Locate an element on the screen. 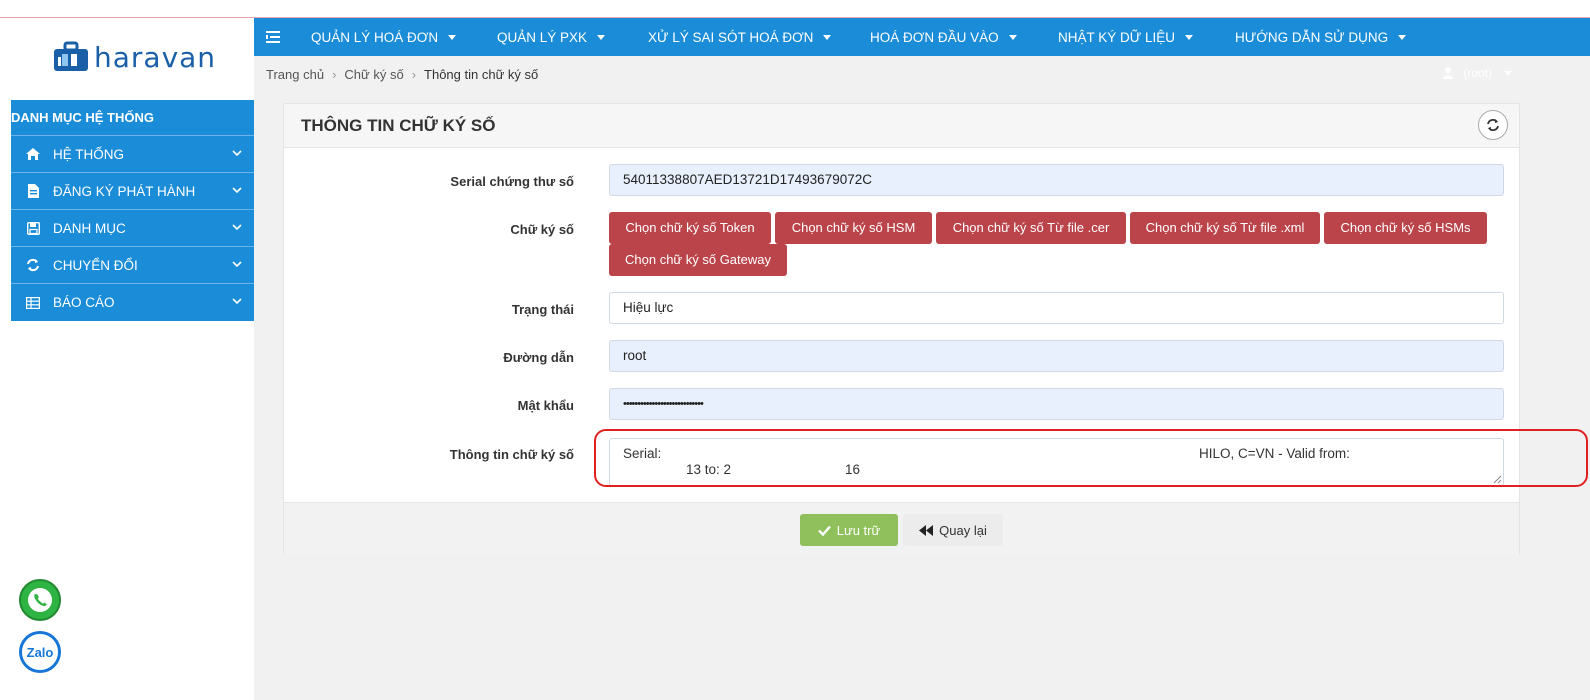 This screenshot has width=1590, height=700. nav-item-invoice-error-handling: XỬ LÝ SAI SÓT HOÁ ĐƠN is located at coordinates (740, 37).